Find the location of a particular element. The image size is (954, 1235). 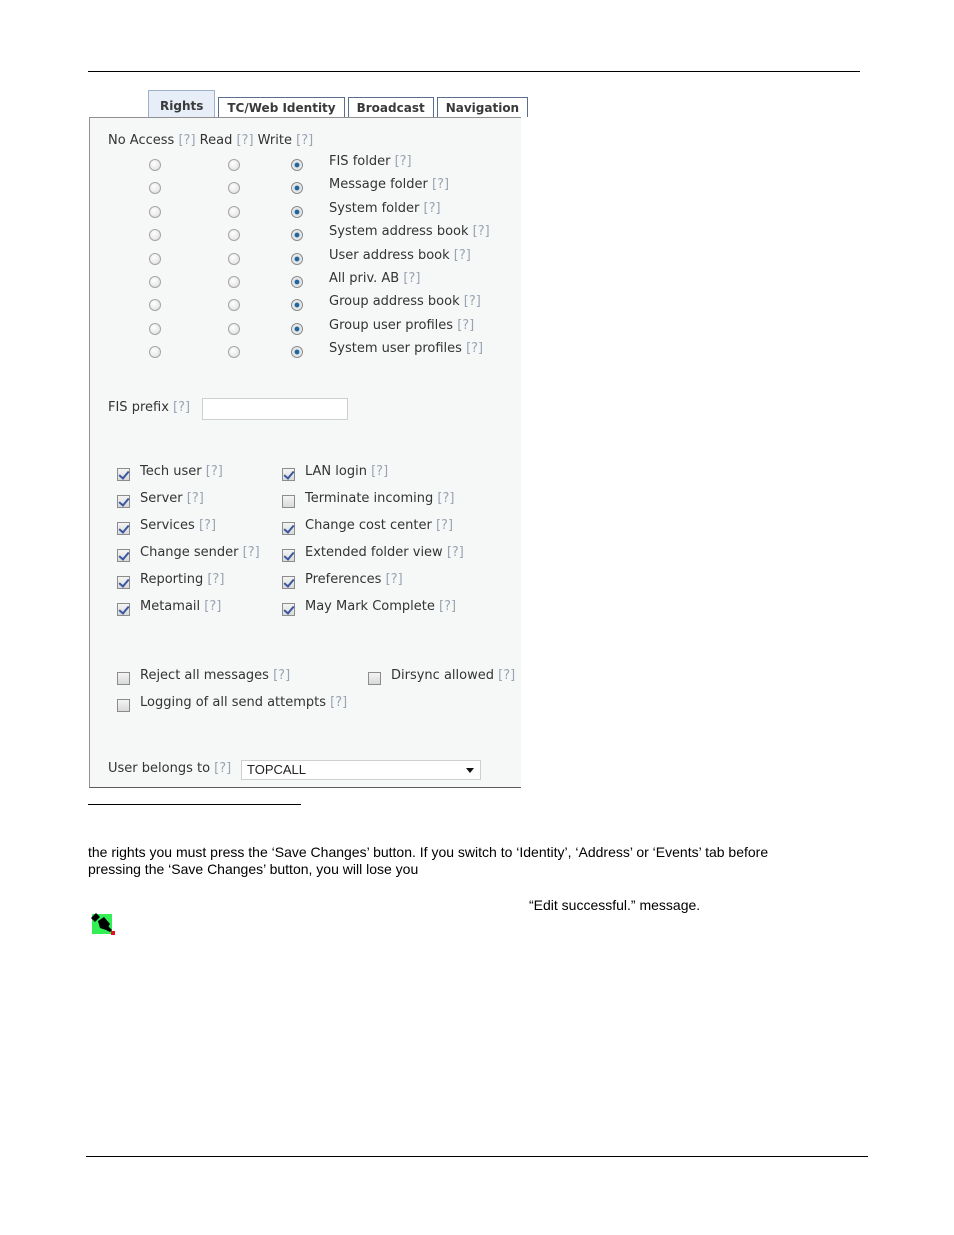

user-belongs-text: User belongs to is located at coordinates (159, 768).